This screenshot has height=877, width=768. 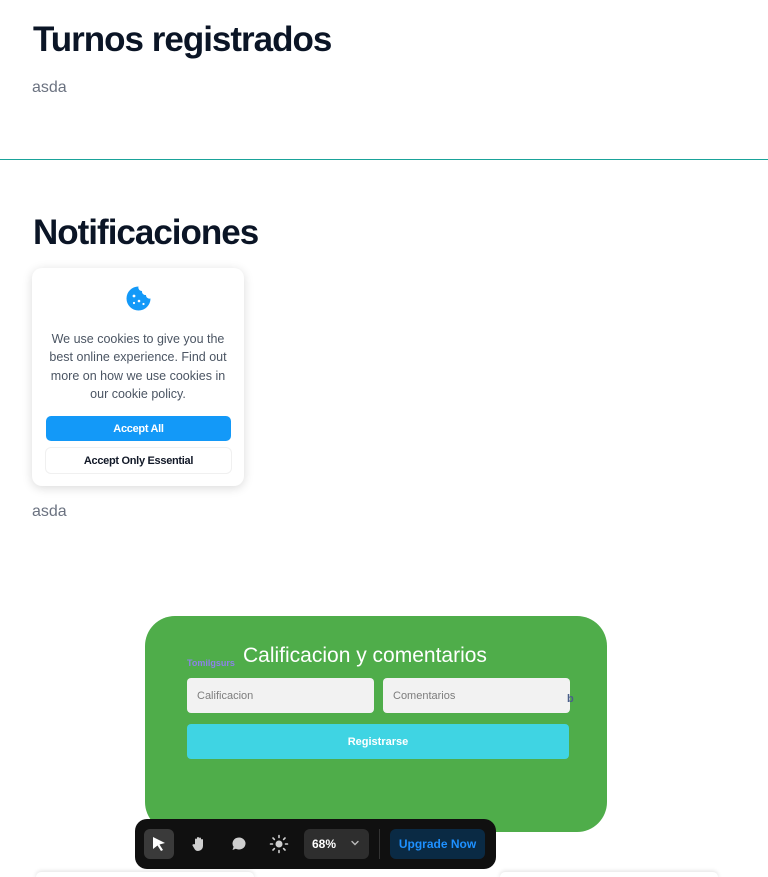 What do you see at coordinates (570, 699) in the screenshot?
I see `form-side-mark: b` at bounding box center [570, 699].